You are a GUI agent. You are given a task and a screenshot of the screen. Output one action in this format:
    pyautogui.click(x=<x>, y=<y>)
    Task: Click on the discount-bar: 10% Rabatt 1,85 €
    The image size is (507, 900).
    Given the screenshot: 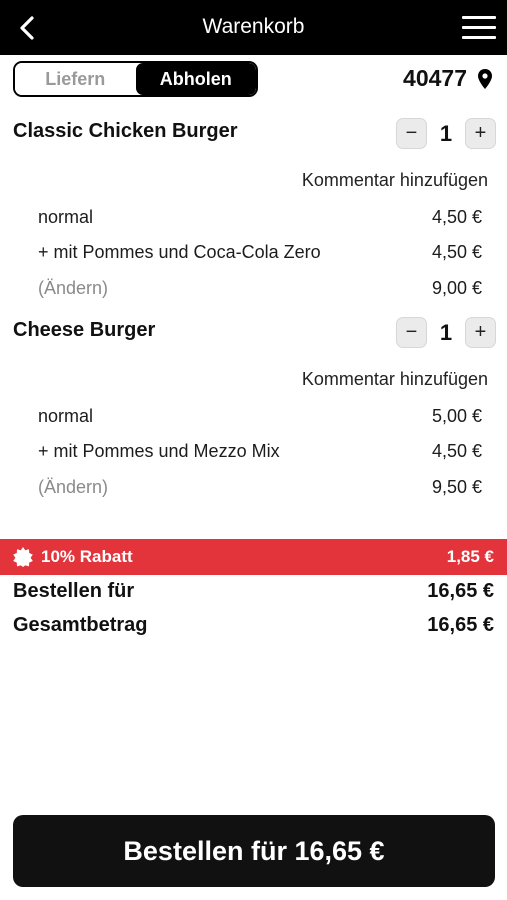 What is the action you would take?
    pyautogui.click(x=253, y=557)
    